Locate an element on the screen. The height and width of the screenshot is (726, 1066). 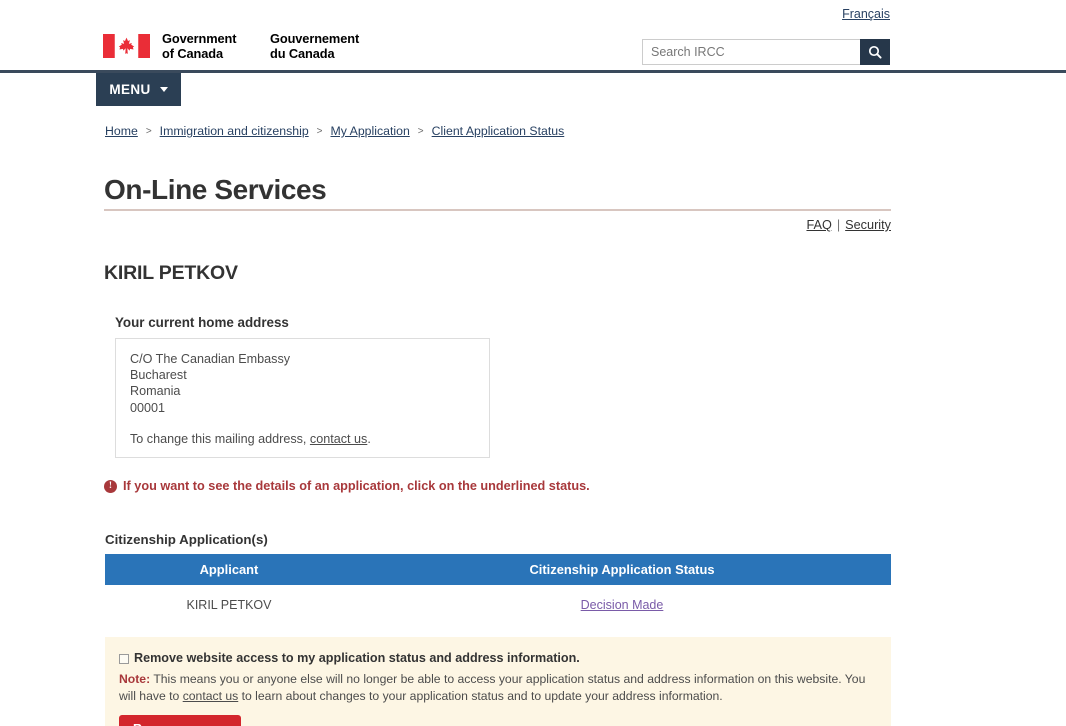
brand-wordmark-en: Government of Canada is located at coordinates (208, 46).